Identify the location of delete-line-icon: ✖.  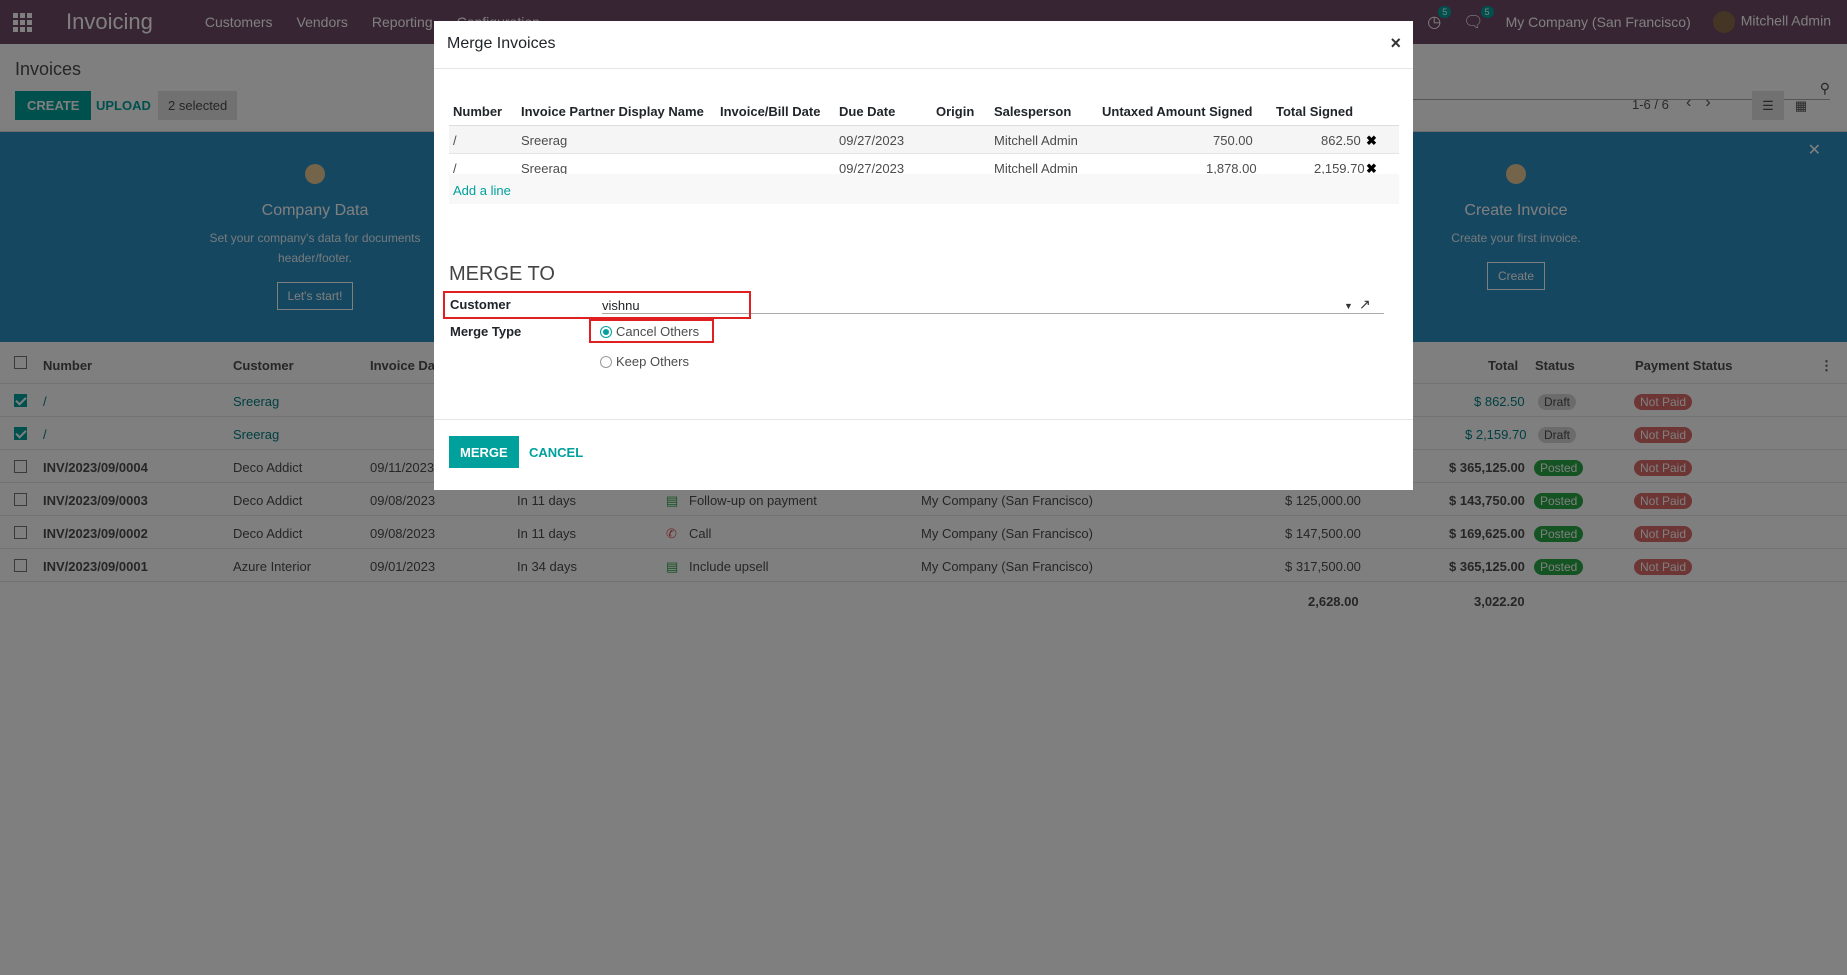
(1371, 141).